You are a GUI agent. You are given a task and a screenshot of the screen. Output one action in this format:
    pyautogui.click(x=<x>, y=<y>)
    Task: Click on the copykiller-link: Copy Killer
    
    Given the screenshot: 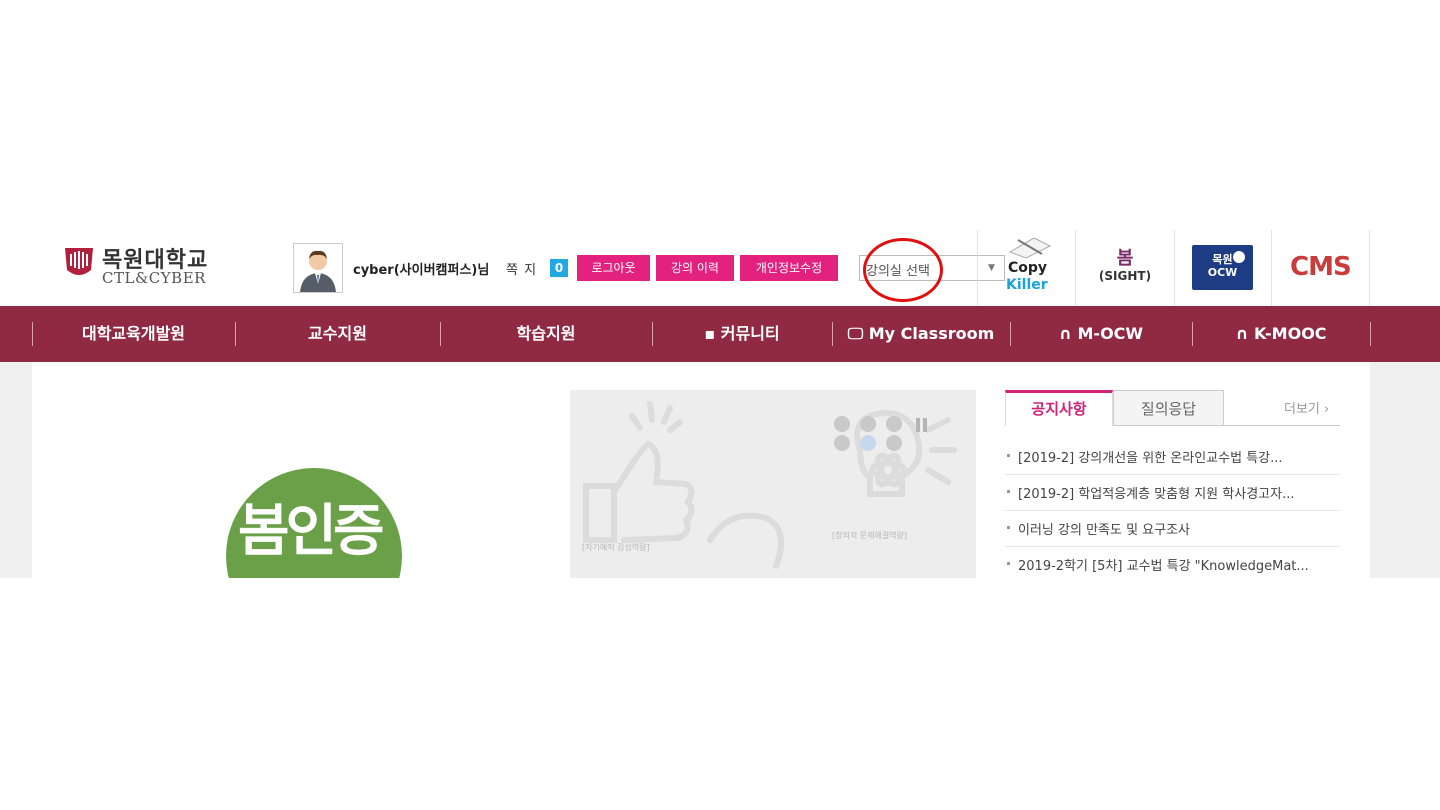 What is the action you would take?
    pyautogui.click(x=1028, y=264)
    